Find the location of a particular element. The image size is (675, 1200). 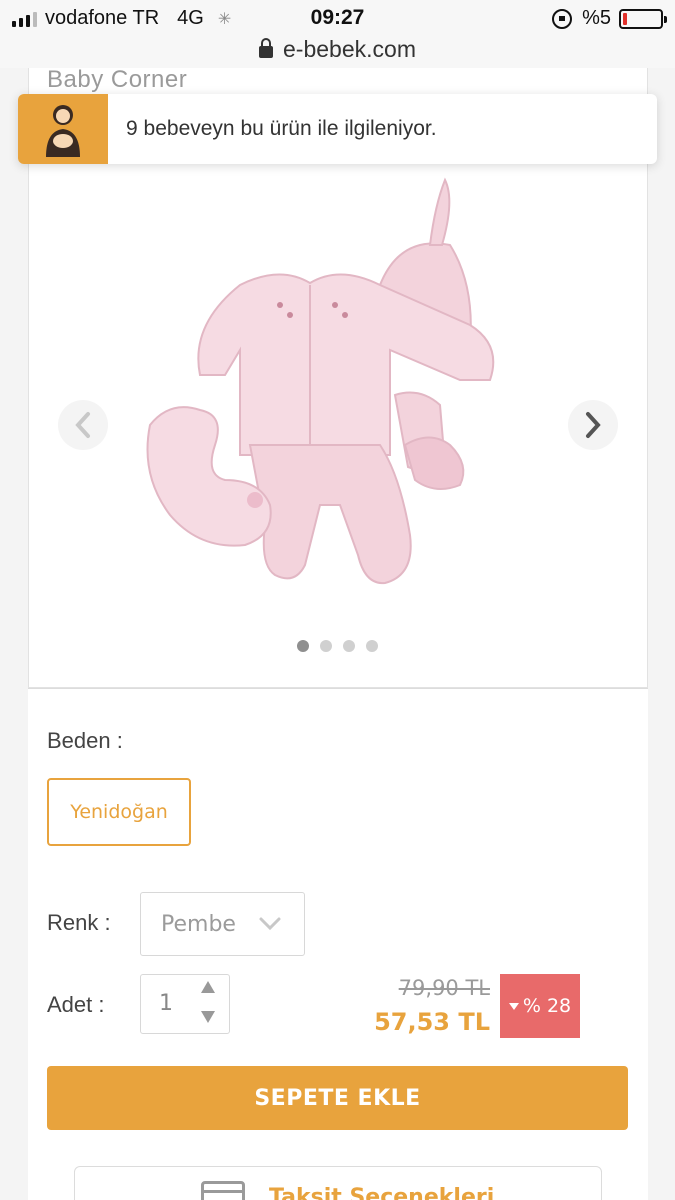

quantity-value: 1 is located at coordinates (166, 1003).